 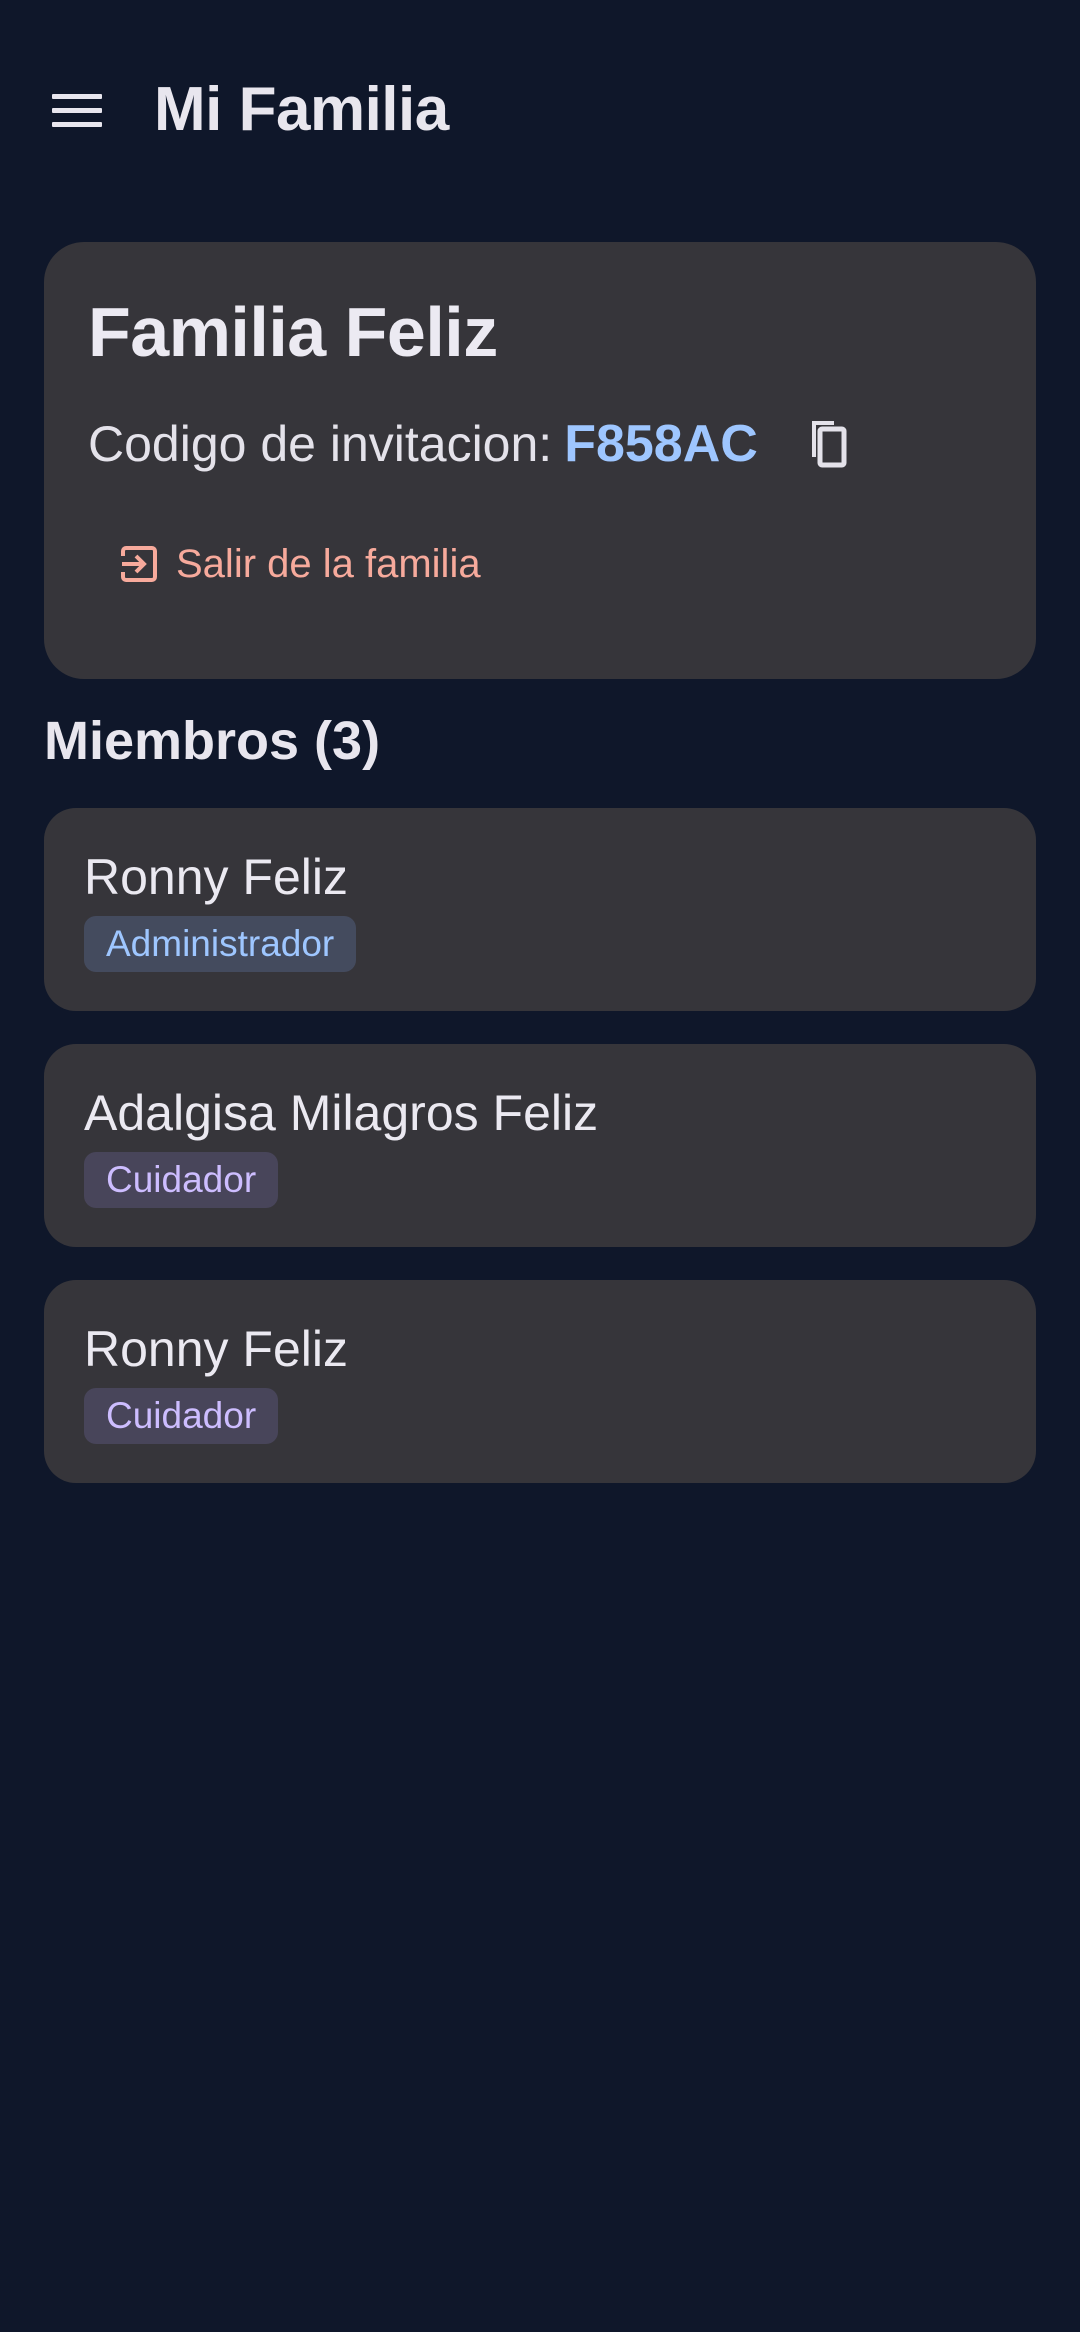 I want to click on invite-code-row: Codigo de invitacion: F858AC, so click(x=468, y=444).